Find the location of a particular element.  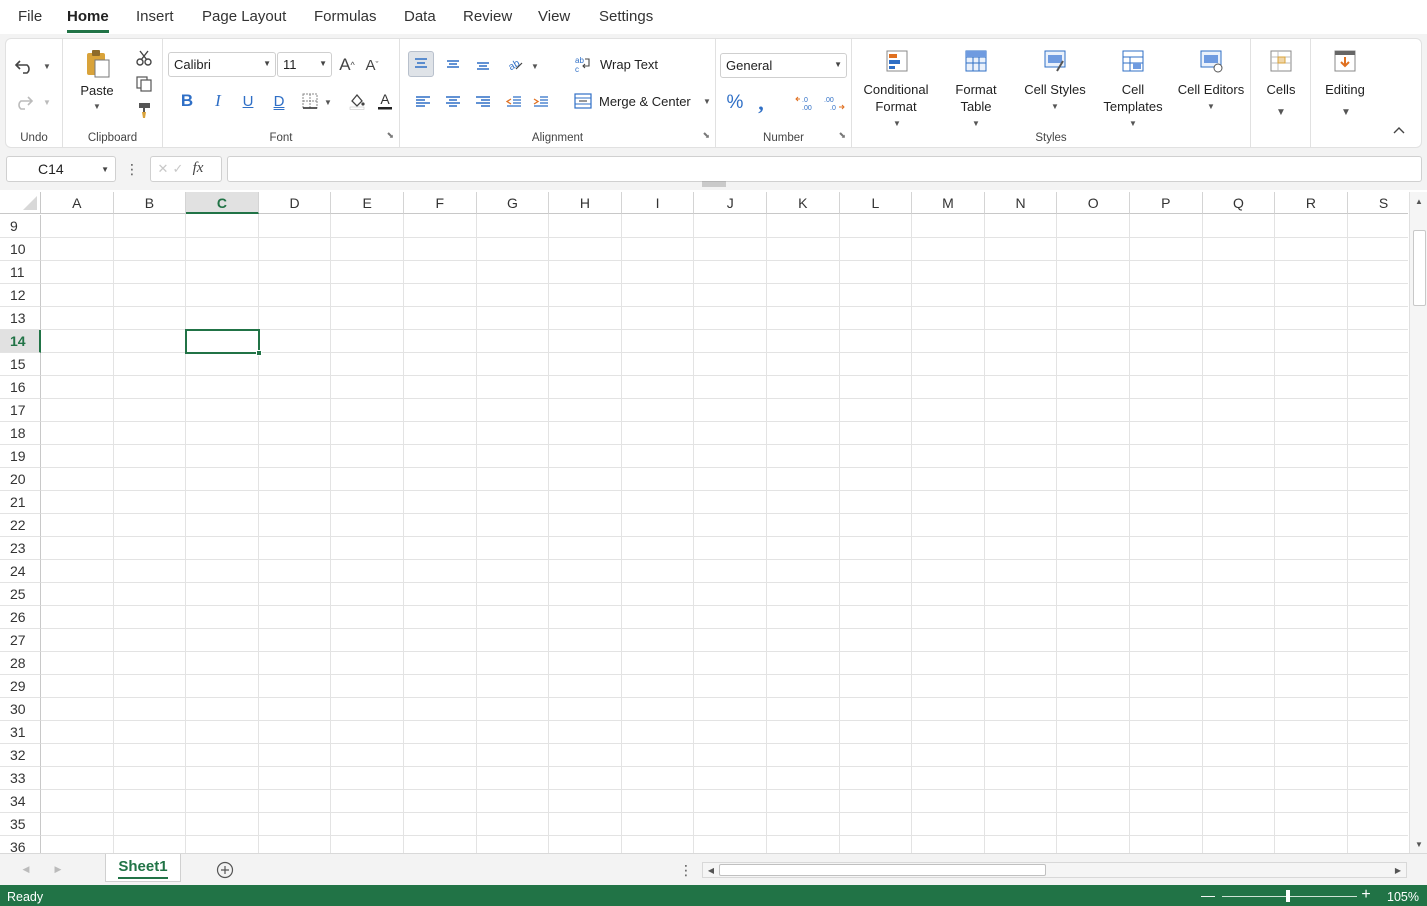

tab-home: Home is located at coordinates (88, 20).